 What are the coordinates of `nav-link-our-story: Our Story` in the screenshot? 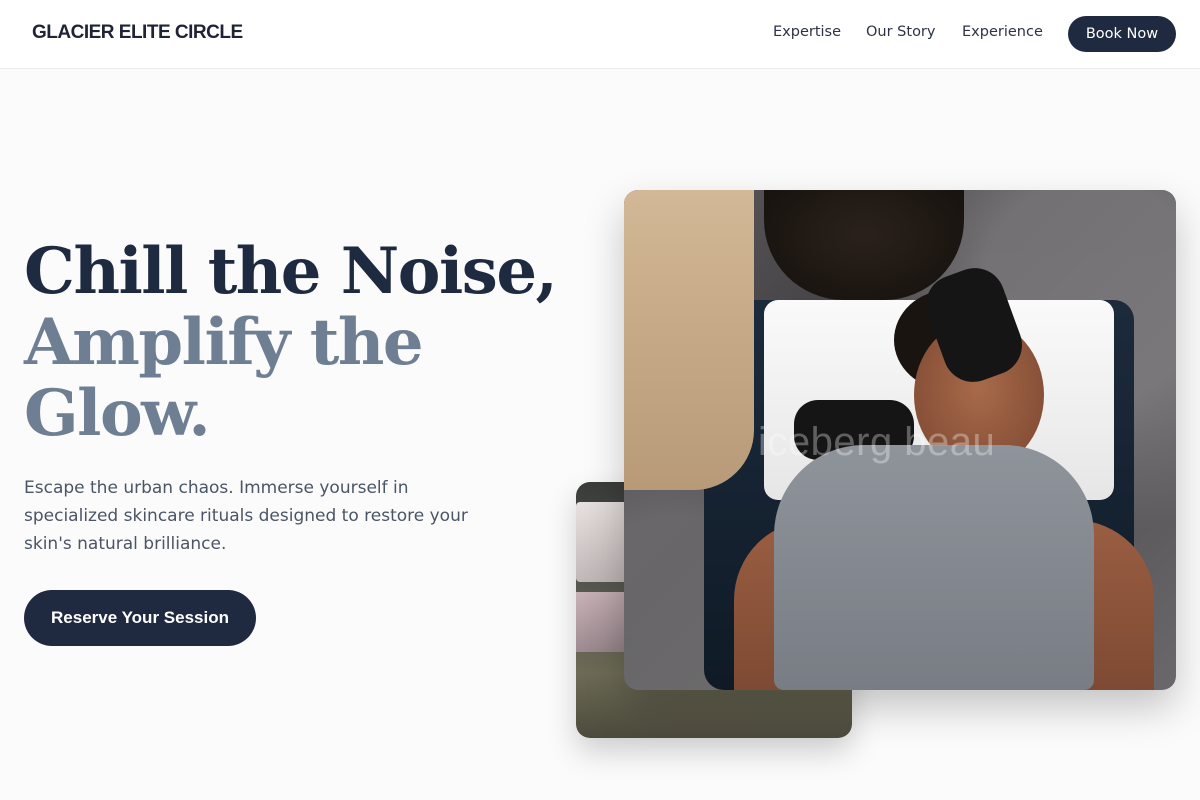 It's located at (900, 32).